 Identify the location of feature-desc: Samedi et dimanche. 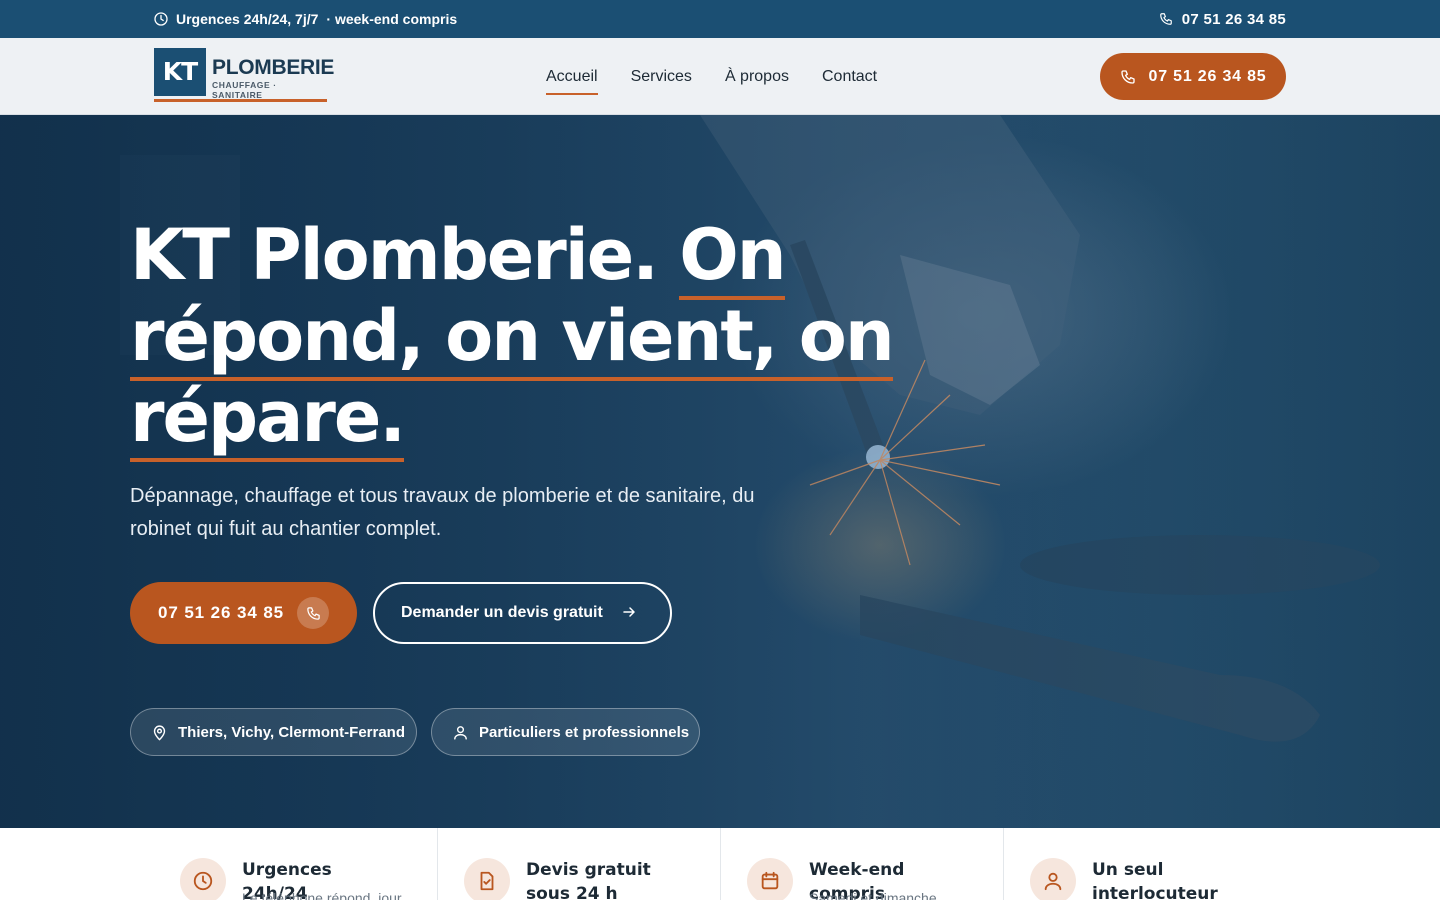
(873, 895).